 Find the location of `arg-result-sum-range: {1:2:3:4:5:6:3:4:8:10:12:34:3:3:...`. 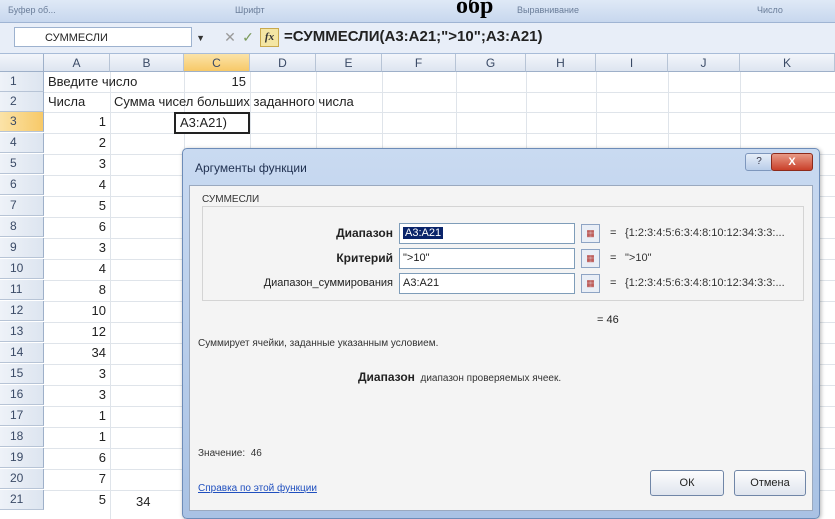

arg-result-sum-range: {1:2:3:4:5:6:3:4:8:10:12:34:3:3:... is located at coordinates (705, 283).